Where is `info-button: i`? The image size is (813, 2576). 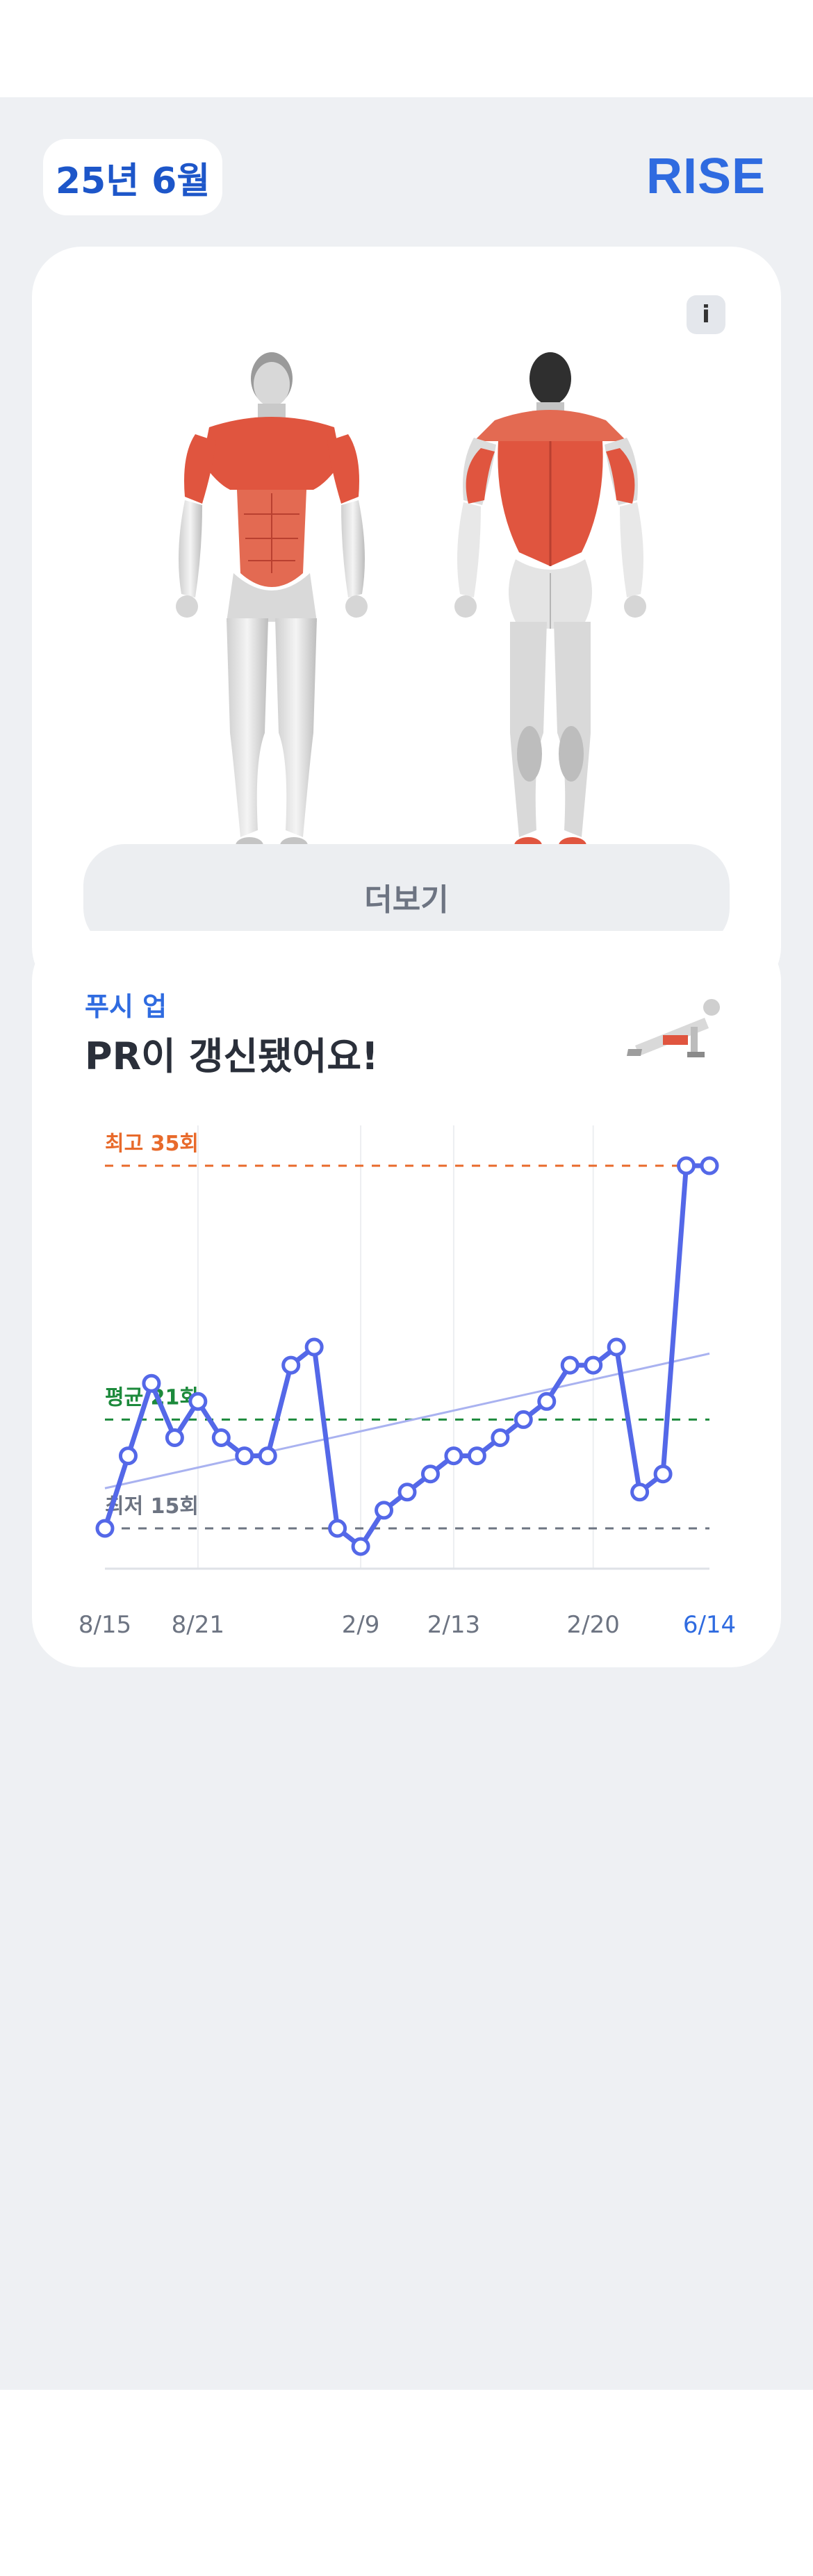 info-button: i is located at coordinates (706, 315).